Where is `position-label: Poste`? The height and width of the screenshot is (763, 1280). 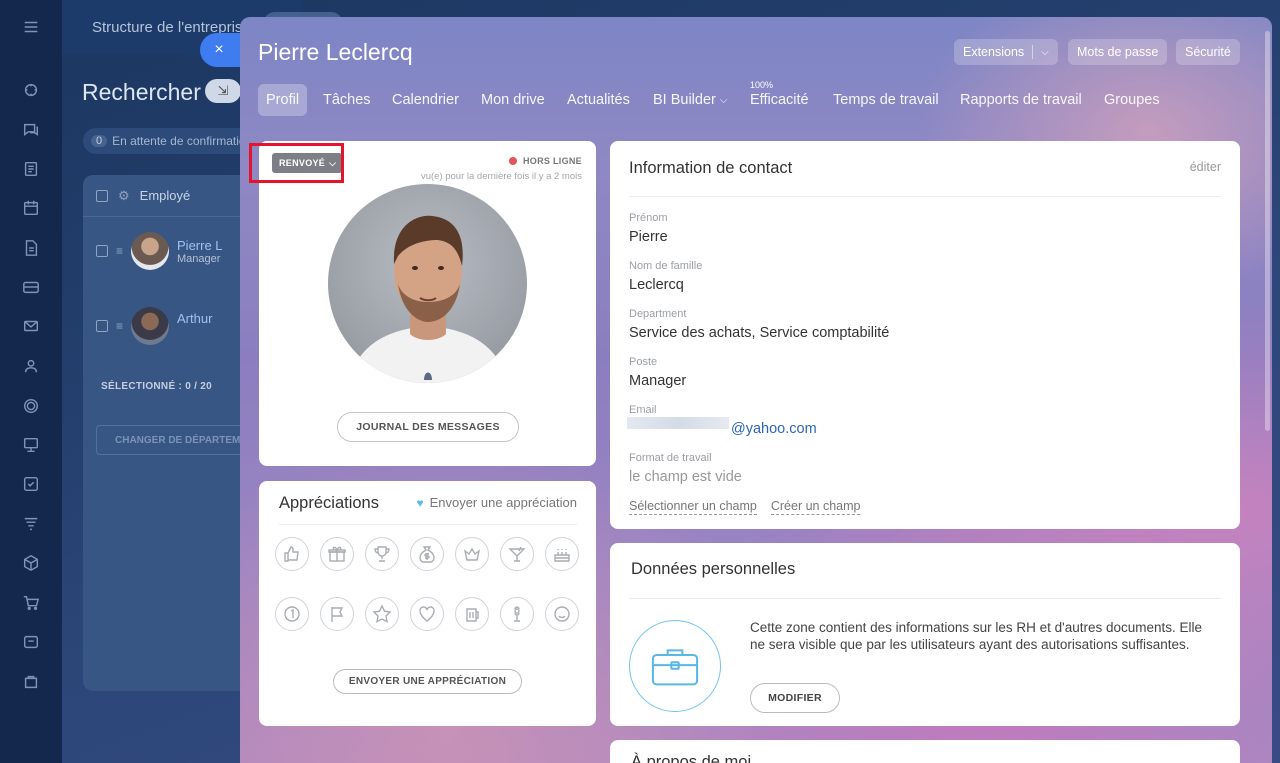 position-label: Poste is located at coordinates (643, 362).